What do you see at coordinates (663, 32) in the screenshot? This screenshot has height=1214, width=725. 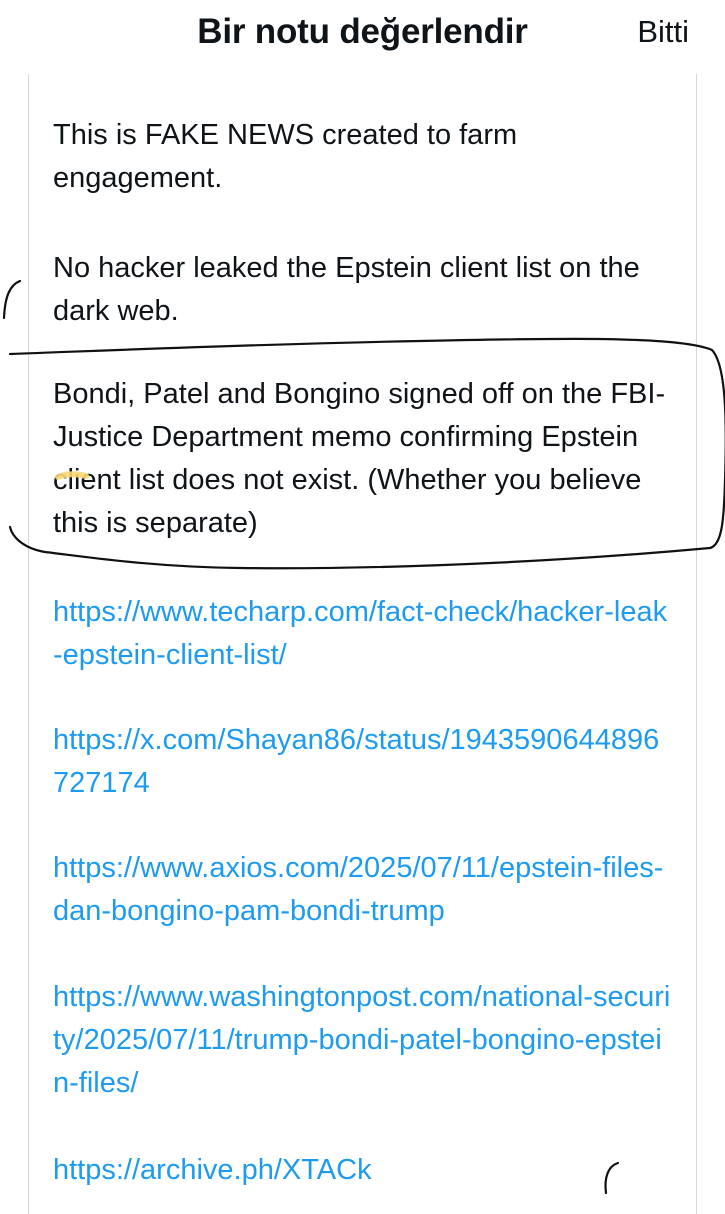 I see `done-button: Bitti` at bounding box center [663, 32].